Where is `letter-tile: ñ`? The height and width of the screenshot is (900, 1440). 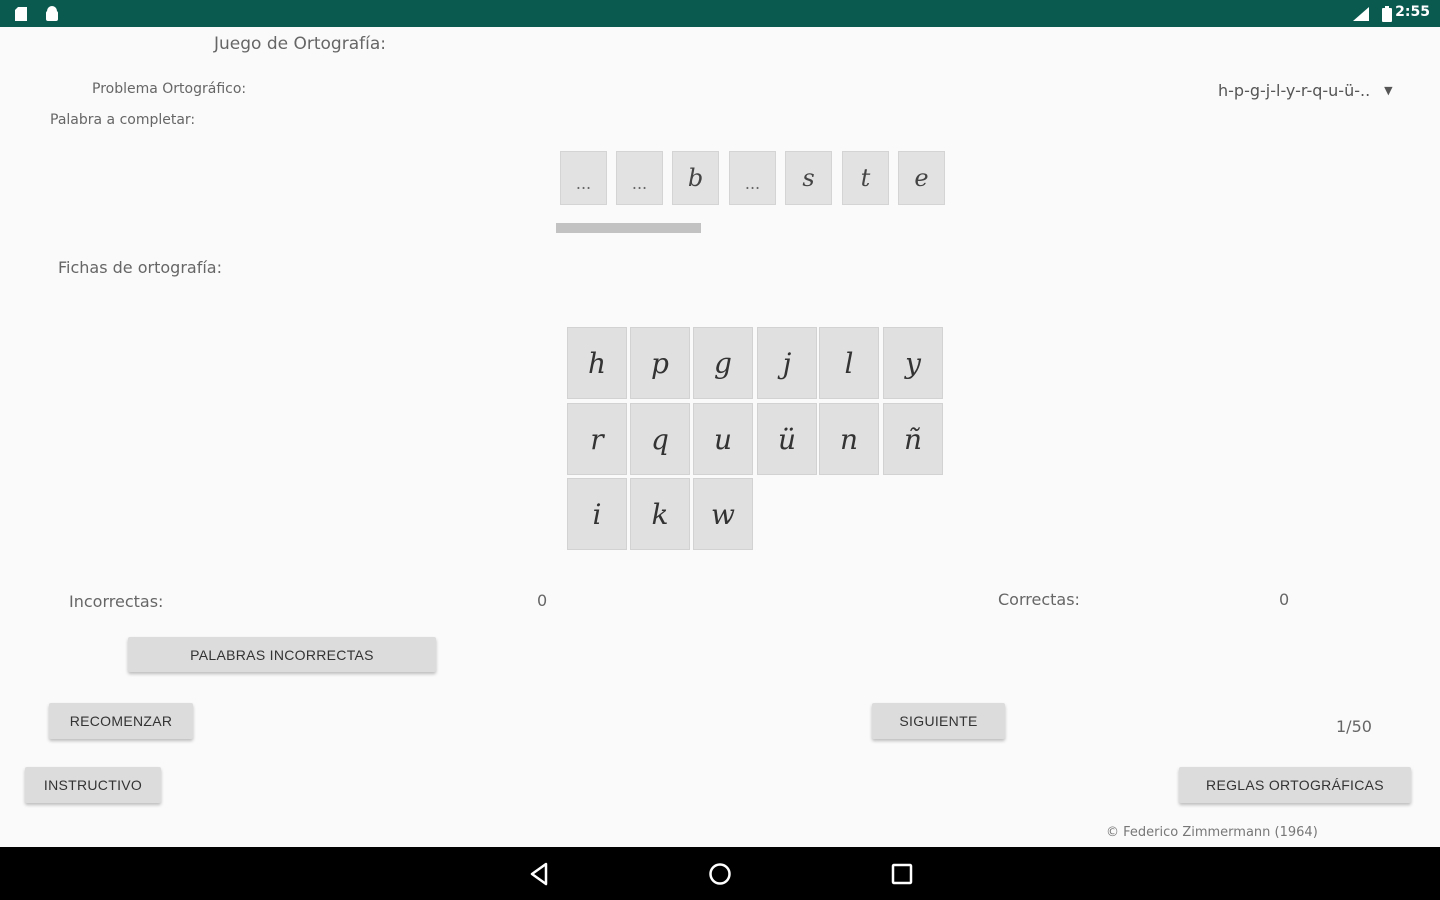
letter-tile: ñ is located at coordinates (913, 439).